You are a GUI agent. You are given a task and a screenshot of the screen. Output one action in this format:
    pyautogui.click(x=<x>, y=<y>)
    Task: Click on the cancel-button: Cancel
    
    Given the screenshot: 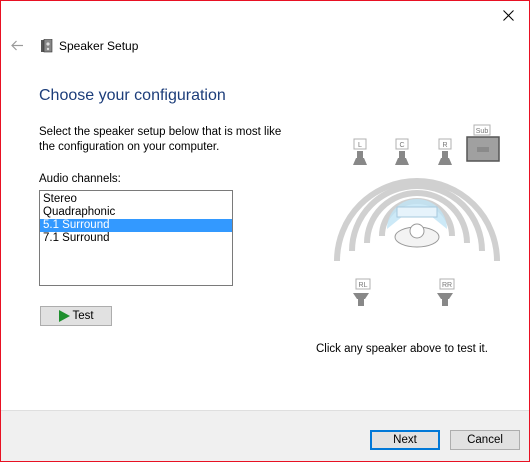 What is the action you would take?
    pyautogui.click(x=485, y=440)
    